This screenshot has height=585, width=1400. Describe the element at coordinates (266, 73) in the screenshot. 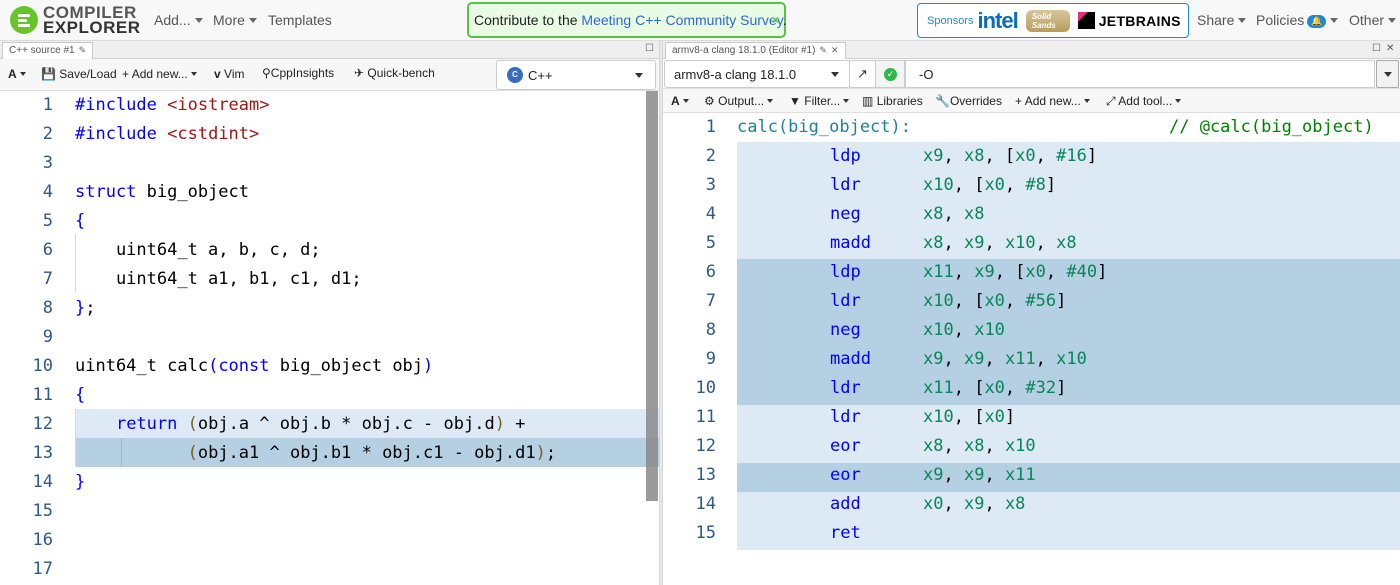

I see `cppinsights-icon: ⚲` at that location.